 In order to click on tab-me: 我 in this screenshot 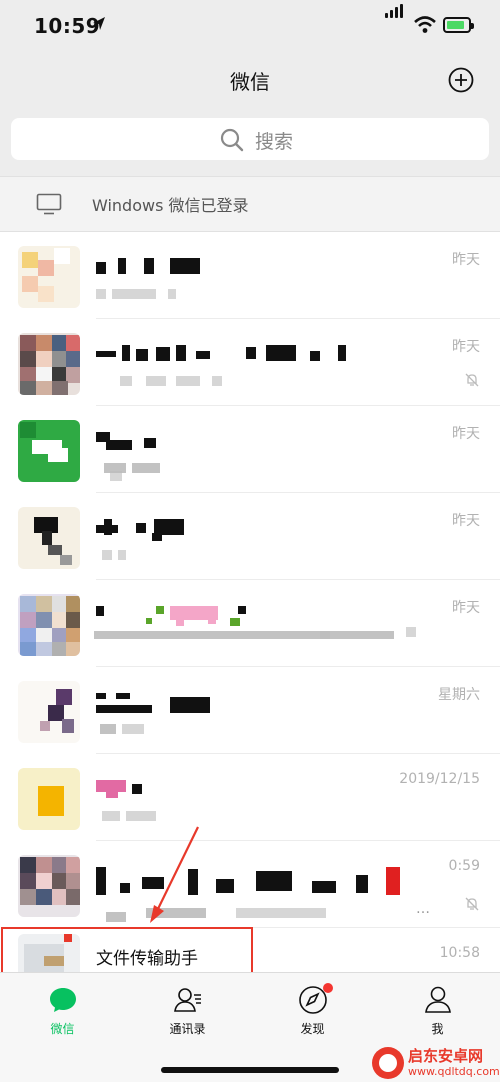, I will do `click(437, 1011)`.